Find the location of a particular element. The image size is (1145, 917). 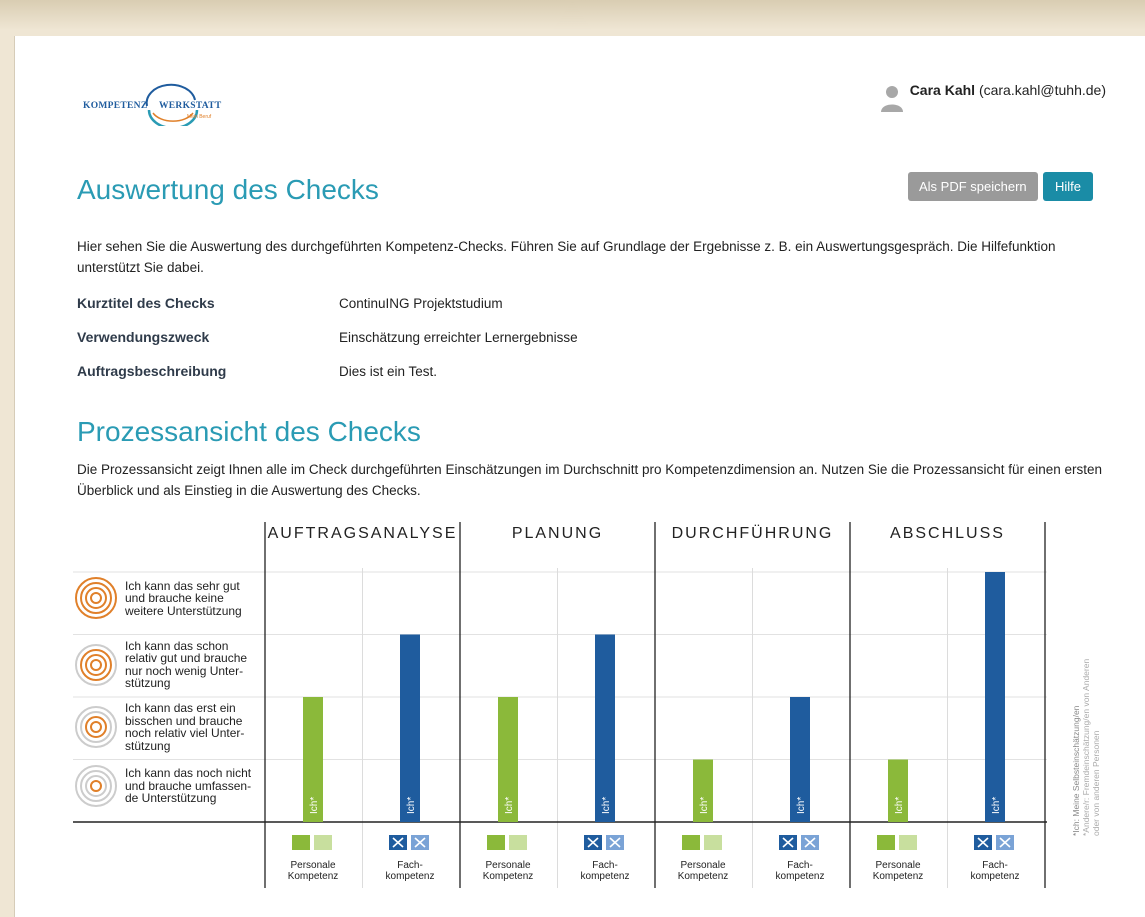

side-note: oder von anderen Personen is located at coordinates (1096, 783).